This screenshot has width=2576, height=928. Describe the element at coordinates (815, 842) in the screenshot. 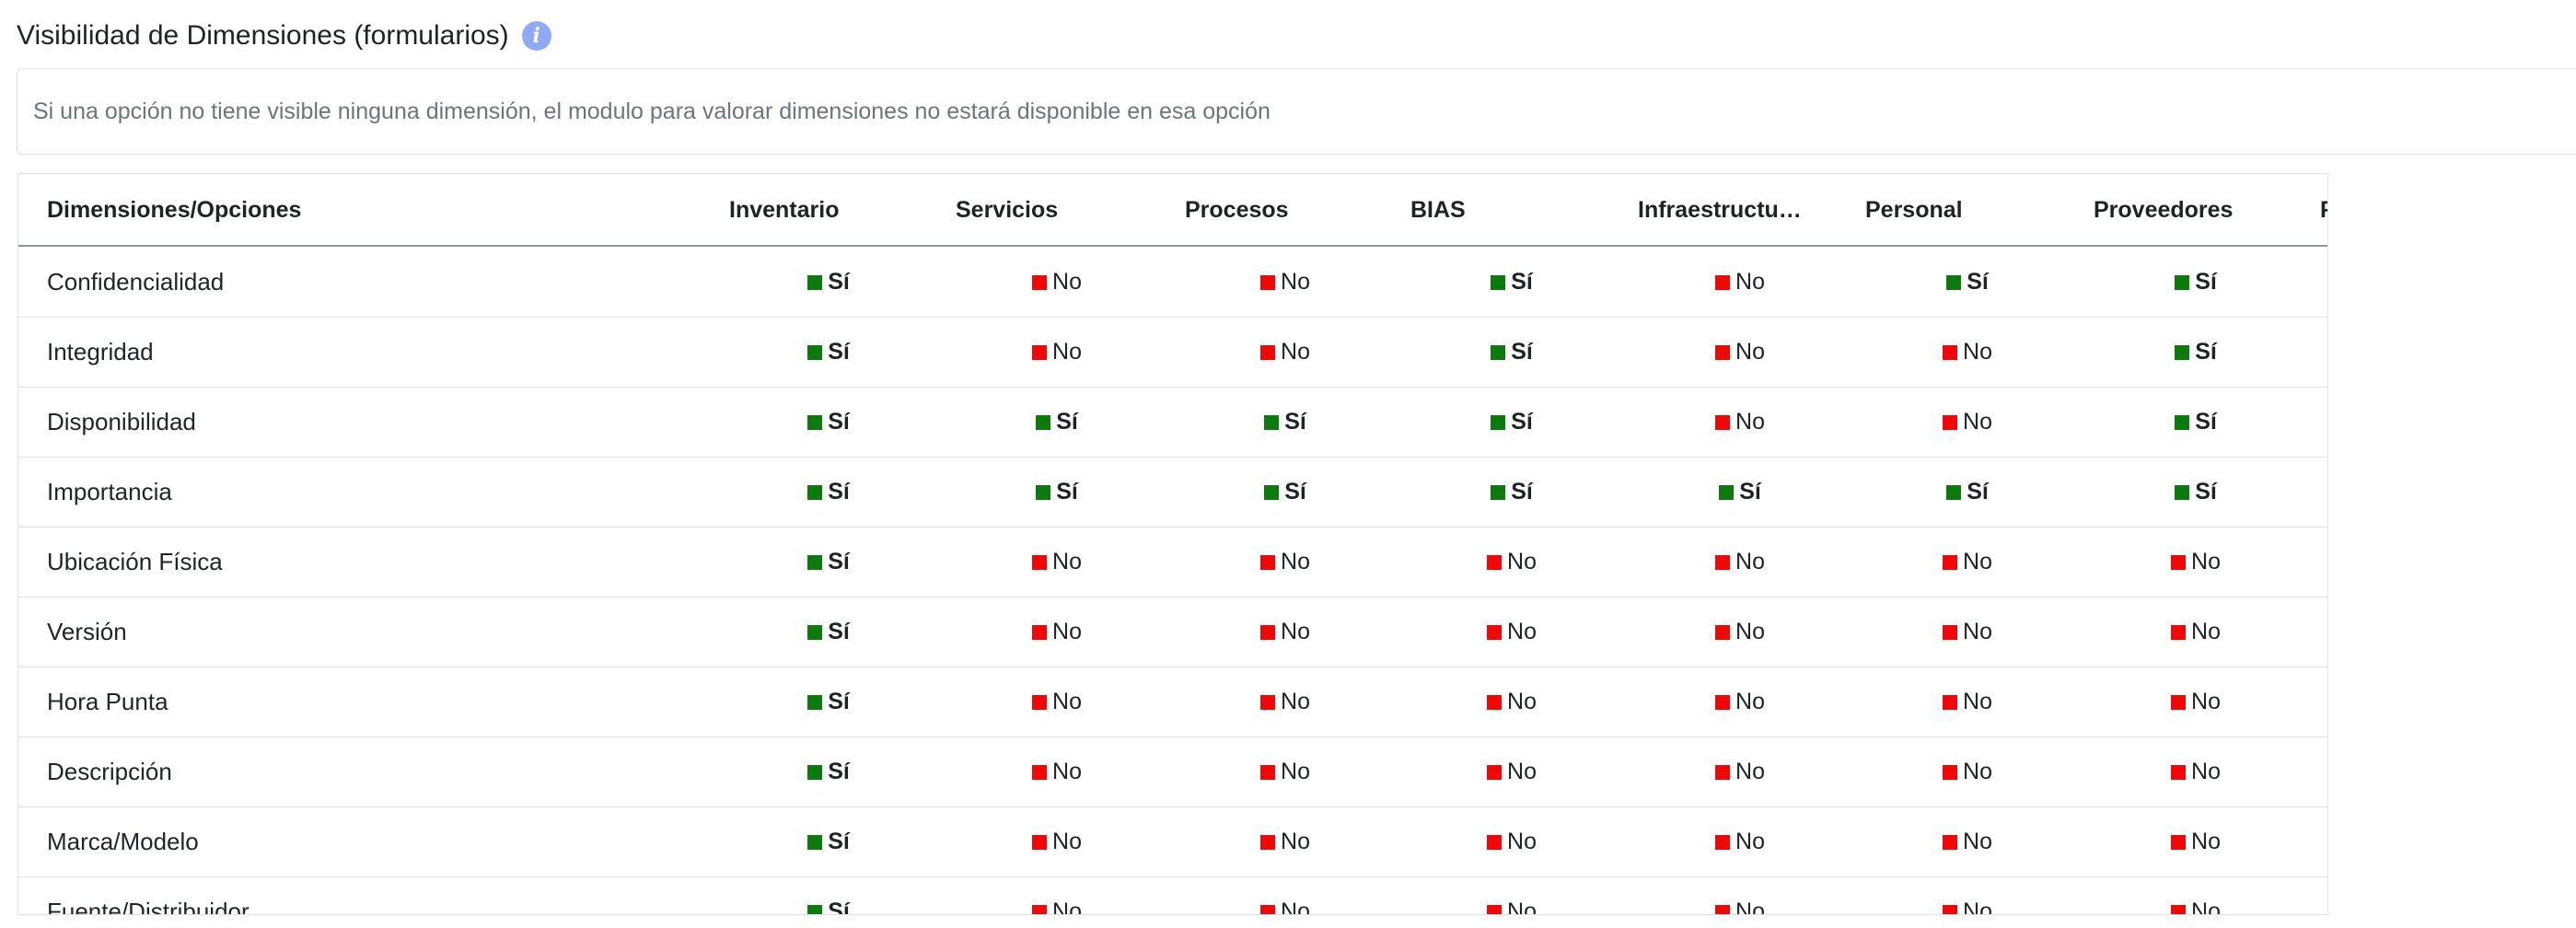

I see `green-square-icon` at that location.